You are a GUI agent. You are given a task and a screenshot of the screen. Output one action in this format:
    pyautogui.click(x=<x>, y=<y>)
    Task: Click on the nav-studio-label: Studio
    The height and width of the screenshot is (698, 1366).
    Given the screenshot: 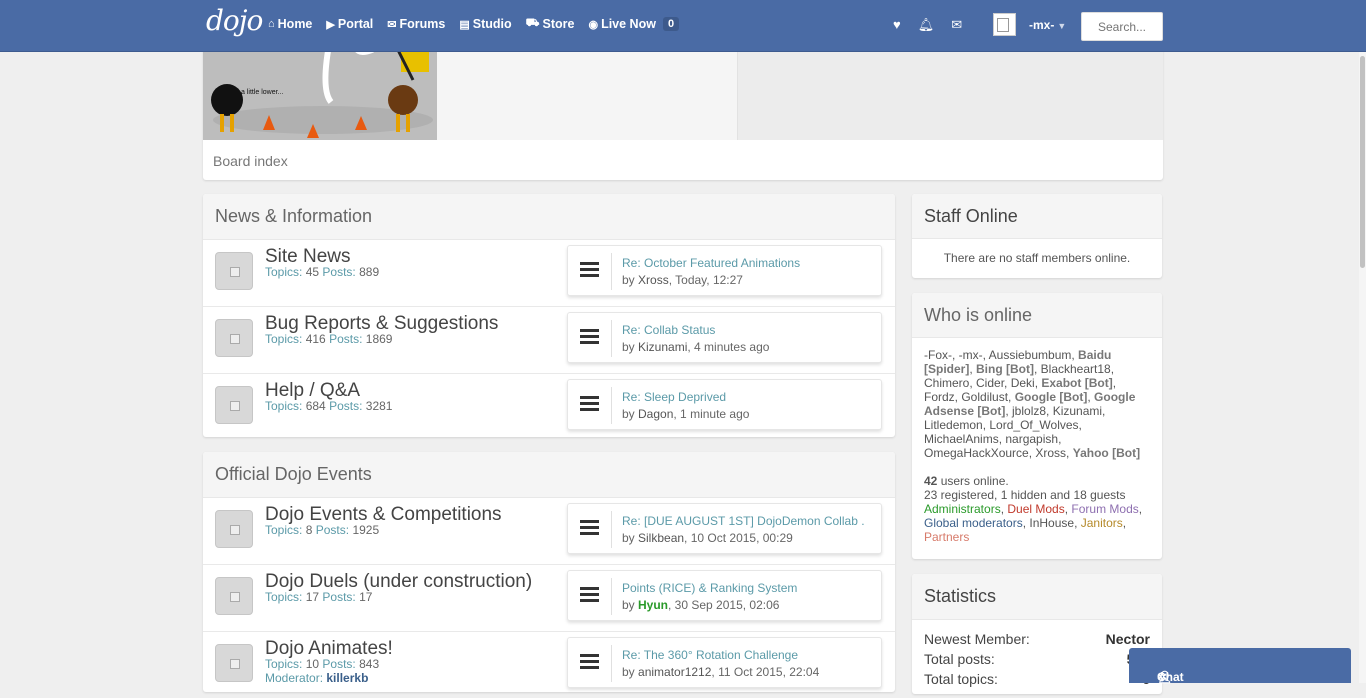 What is the action you would take?
    pyautogui.click(x=492, y=24)
    